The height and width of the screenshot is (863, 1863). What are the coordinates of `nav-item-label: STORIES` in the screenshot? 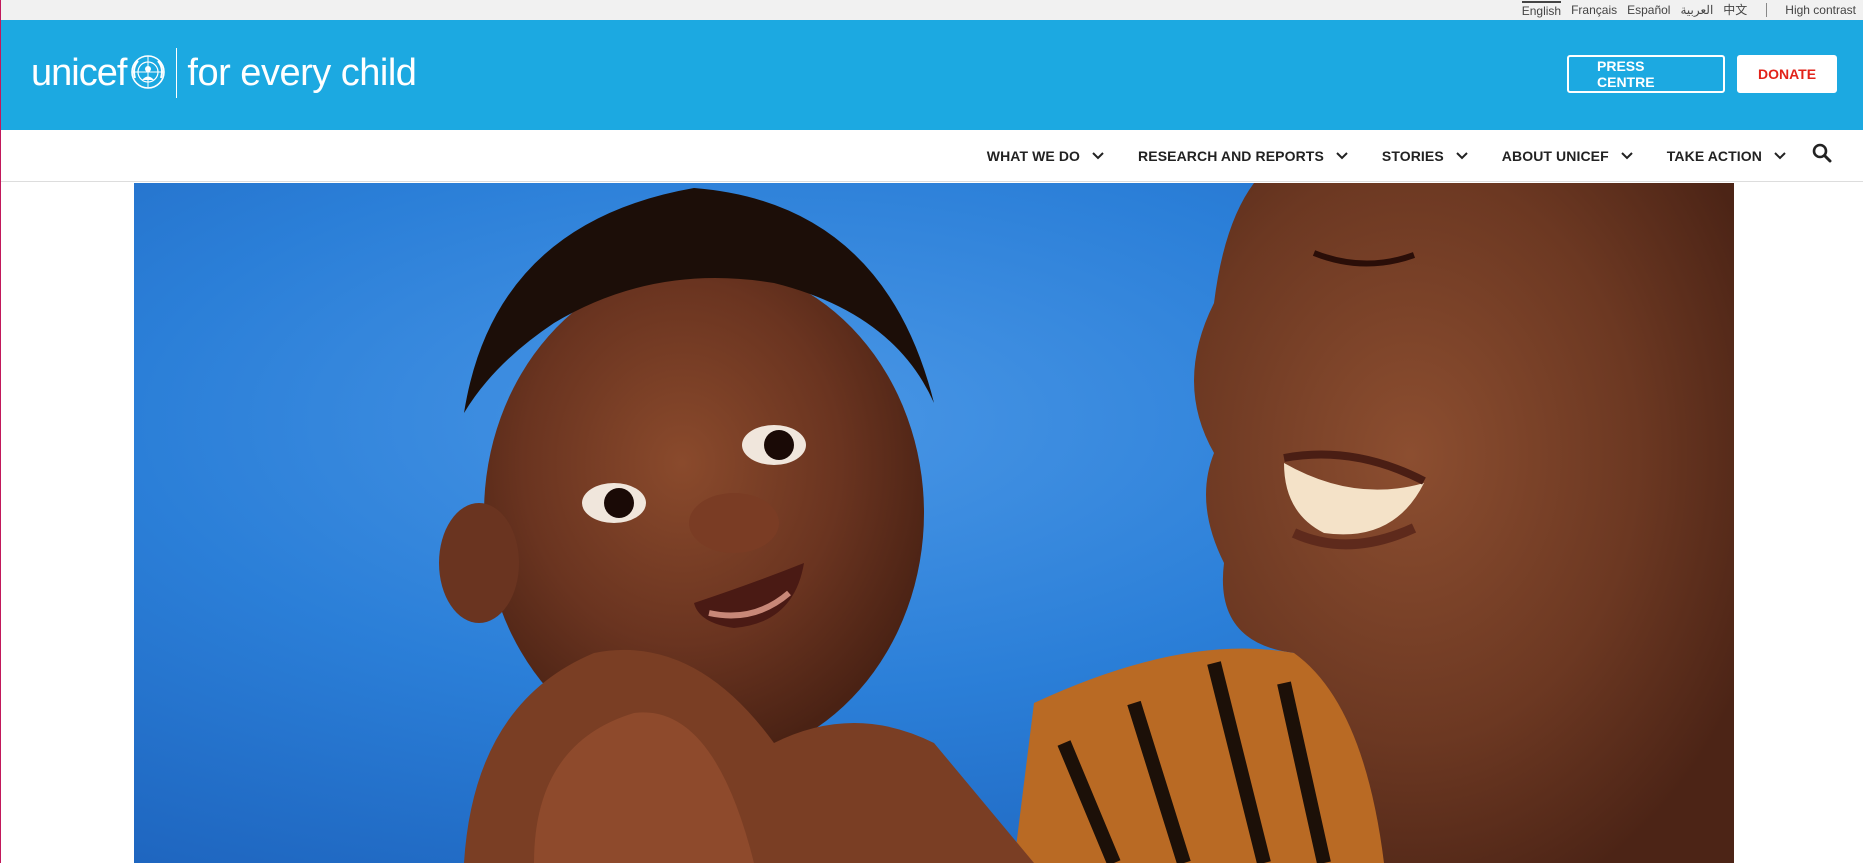 It's located at (1412, 155).